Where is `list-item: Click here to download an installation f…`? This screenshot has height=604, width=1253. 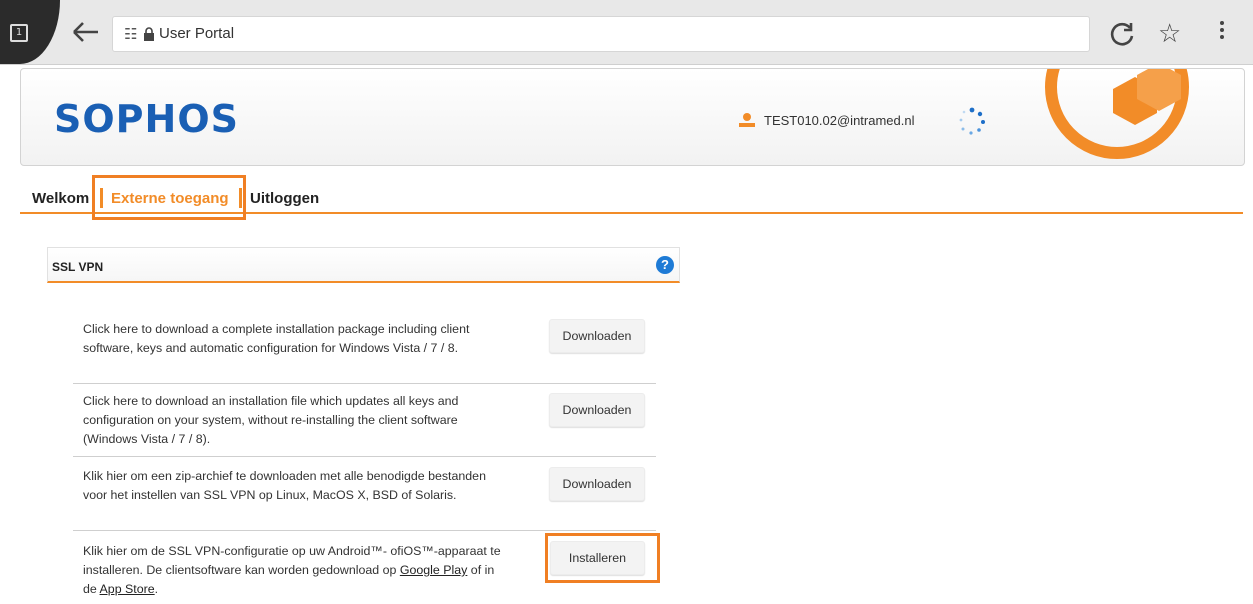
list-item: Click here to download an installation f… is located at coordinates (364, 420).